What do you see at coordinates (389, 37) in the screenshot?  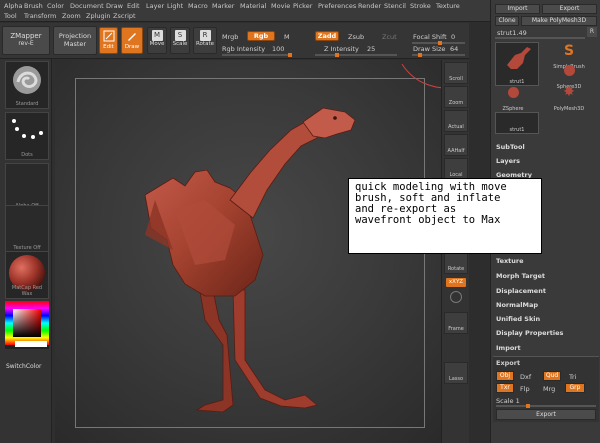 I see `zcut-button: Zcut` at bounding box center [389, 37].